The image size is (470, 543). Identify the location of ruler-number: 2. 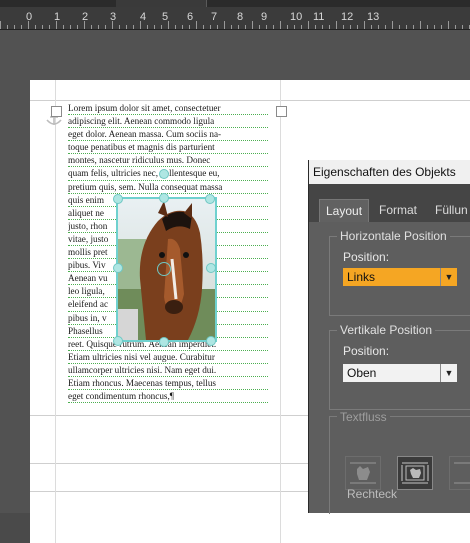
(85, 17).